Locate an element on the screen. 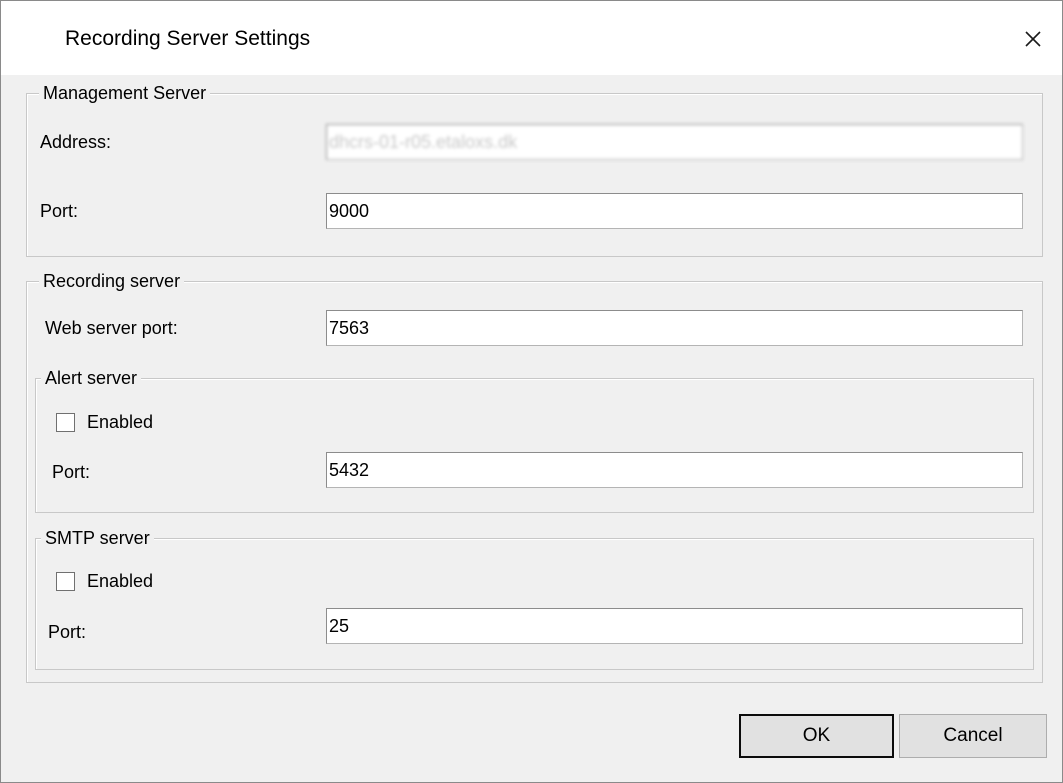 The height and width of the screenshot is (783, 1063). ok-button: OK is located at coordinates (816, 736).